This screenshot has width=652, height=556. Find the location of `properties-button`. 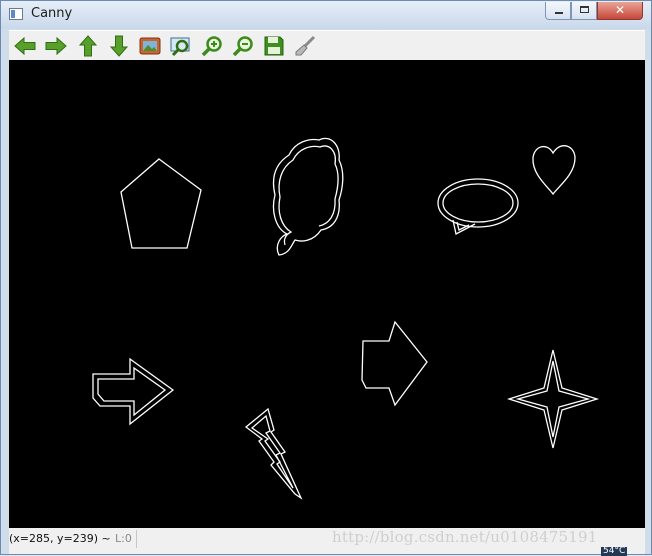

properties-button is located at coordinates (305, 46).